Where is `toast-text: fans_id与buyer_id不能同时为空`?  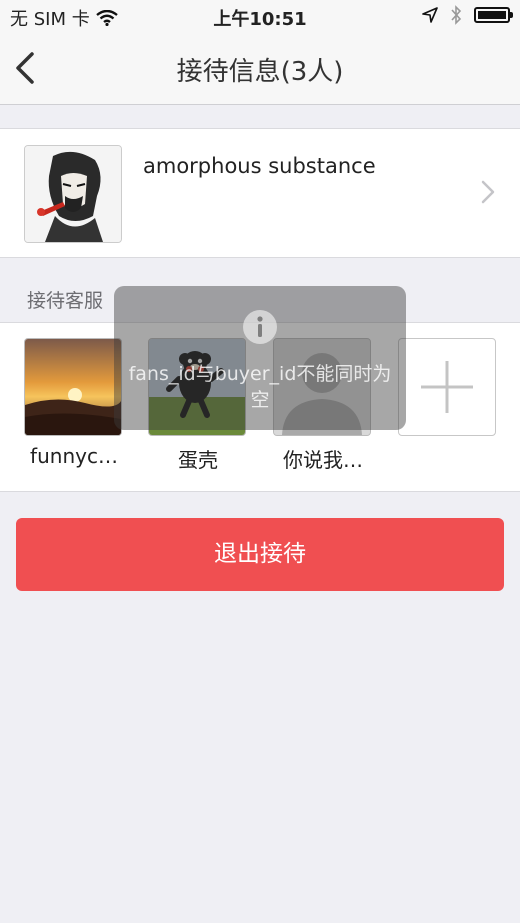 toast-text: fans_id与buyer_id不能同时为空 is located at coordinates (260, 387).